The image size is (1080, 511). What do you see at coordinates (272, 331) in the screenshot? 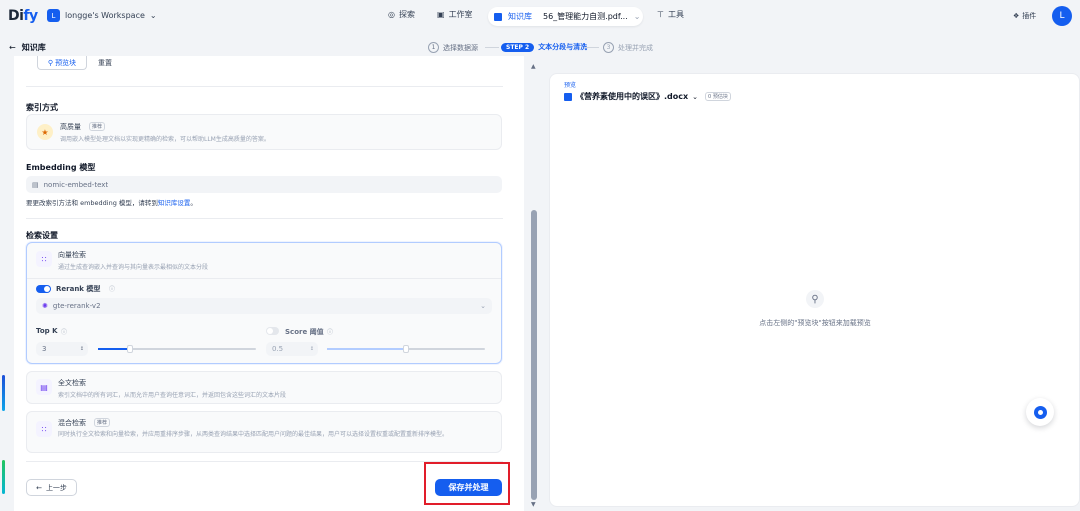
I see `score-toggle` at bounding box center [272, 331].